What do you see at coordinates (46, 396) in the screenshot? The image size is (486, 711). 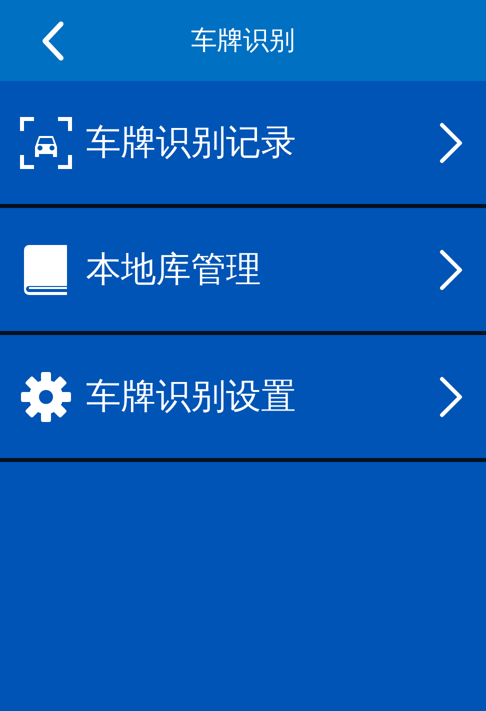 I see `settings-icon` at bounding box center [46, 396].